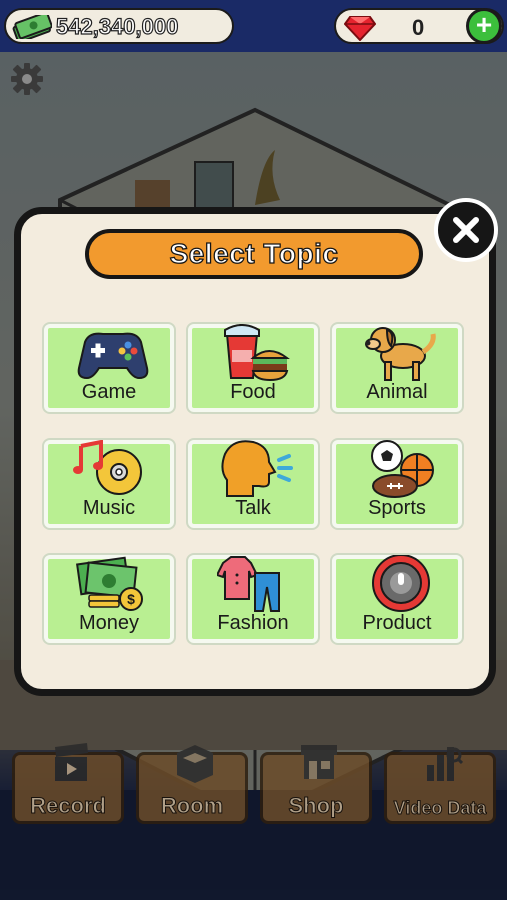 This screenshot has height=900, width=507. Describe the element at coordinates (248, 584) in the screenshot. I see `fashion-icon` at that location.